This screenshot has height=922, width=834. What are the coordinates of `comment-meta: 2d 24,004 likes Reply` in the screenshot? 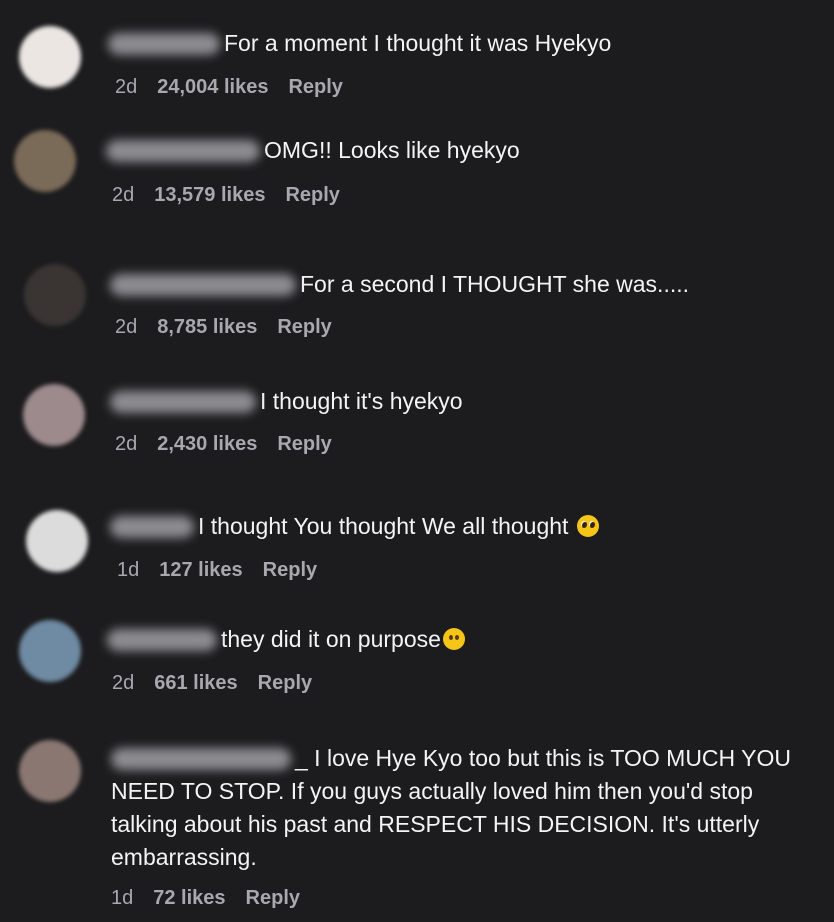 It's located at (239, 87).